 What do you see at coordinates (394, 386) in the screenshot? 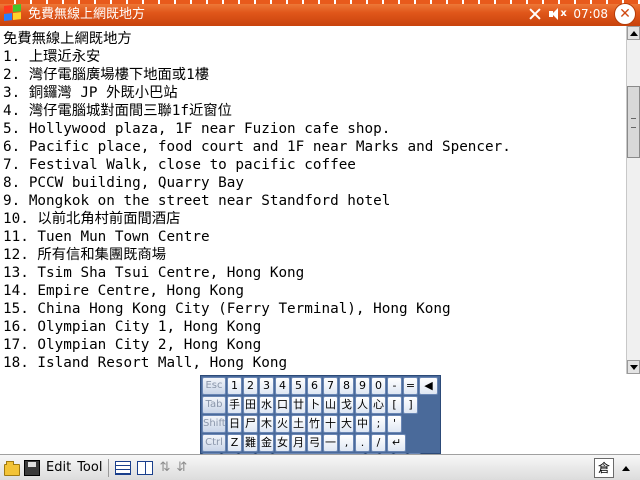
I see `key: -` at bounding box center [394, 386].